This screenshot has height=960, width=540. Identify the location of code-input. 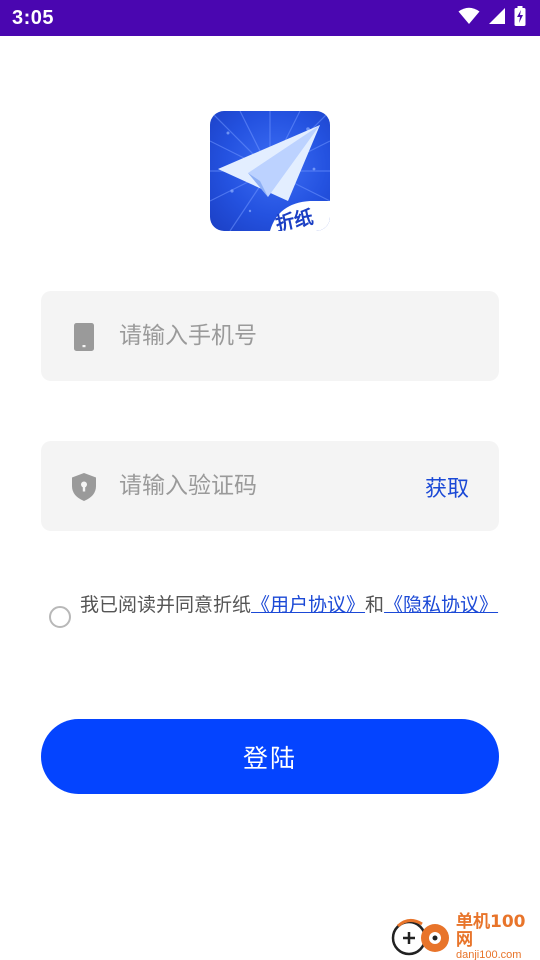
(259, 486).